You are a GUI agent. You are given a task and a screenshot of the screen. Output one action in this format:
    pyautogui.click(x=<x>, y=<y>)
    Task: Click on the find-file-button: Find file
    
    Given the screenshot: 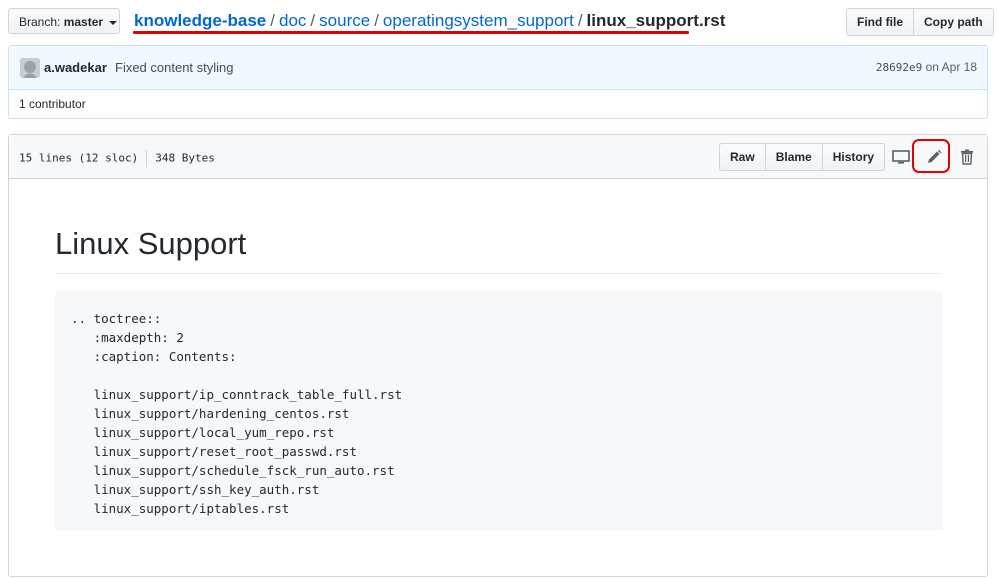 What is the action you would take?
    pyautogui.click(x=880, y=22)
    